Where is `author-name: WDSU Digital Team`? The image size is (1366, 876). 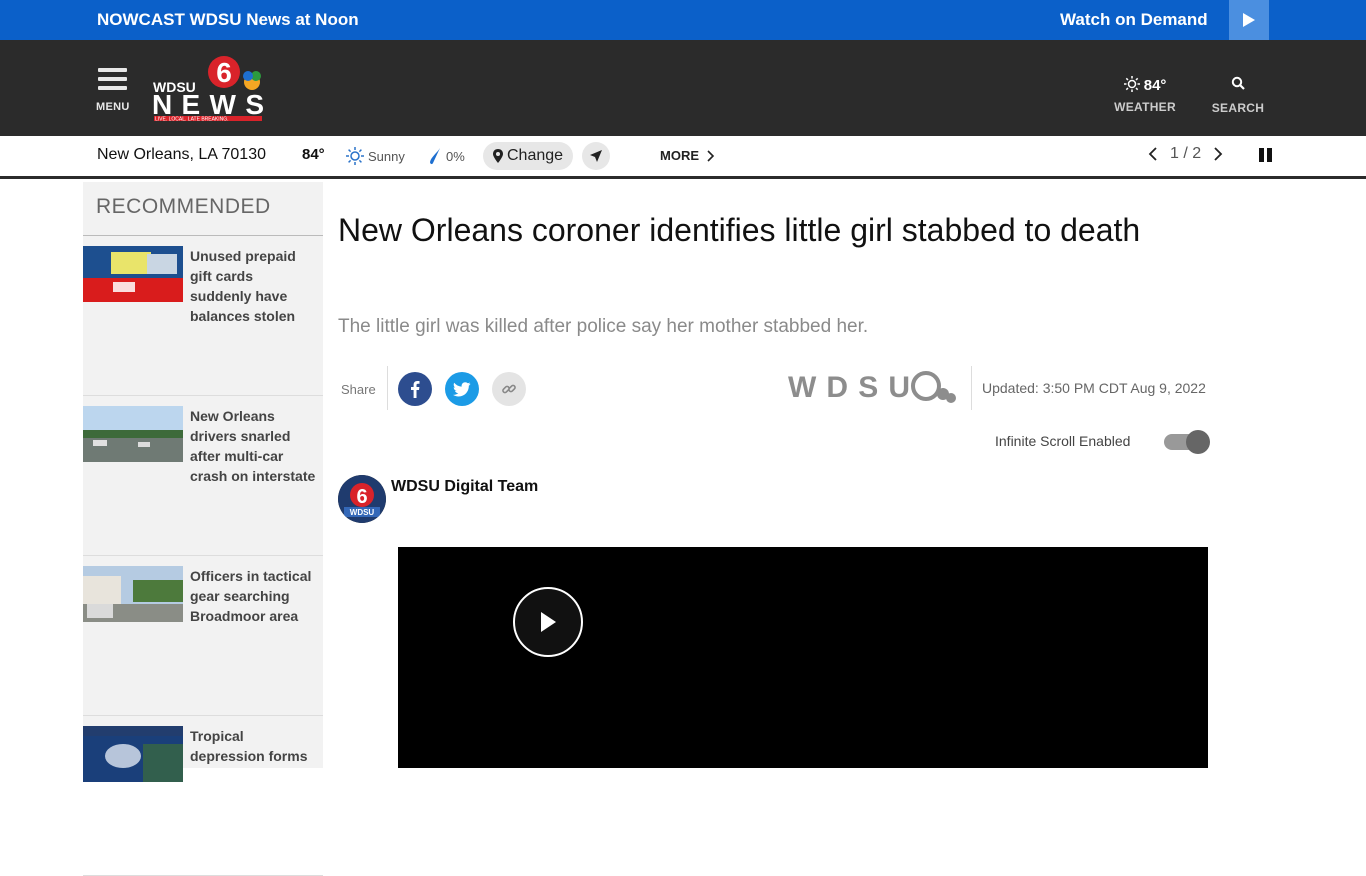 author-name: WDSU Digital Team is located at coordinates (464, 487).